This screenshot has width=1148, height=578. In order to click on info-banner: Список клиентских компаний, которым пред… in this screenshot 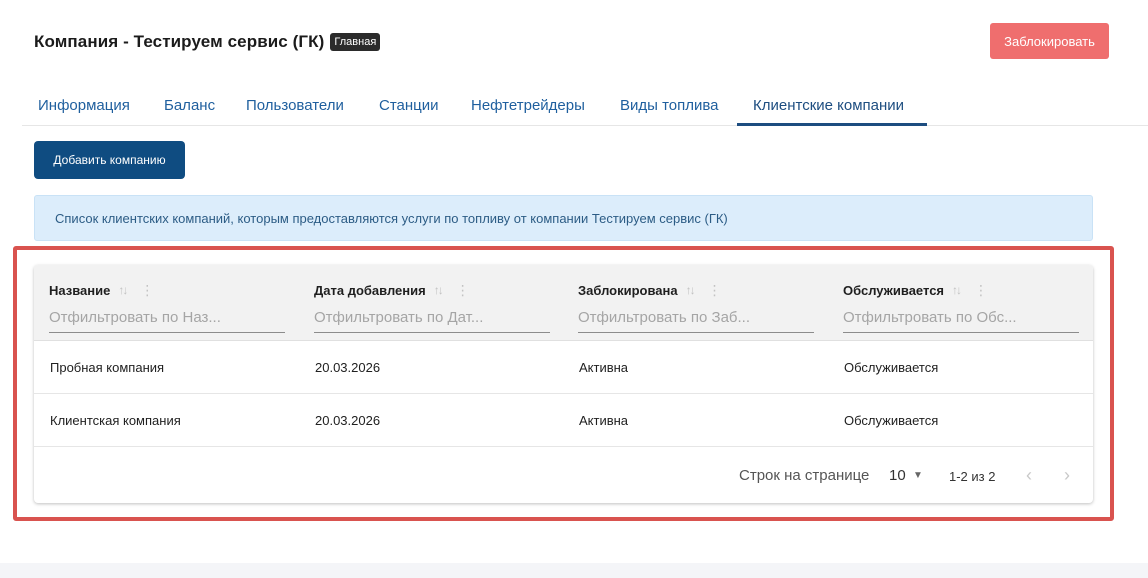, I will do `click(563, 218)`.